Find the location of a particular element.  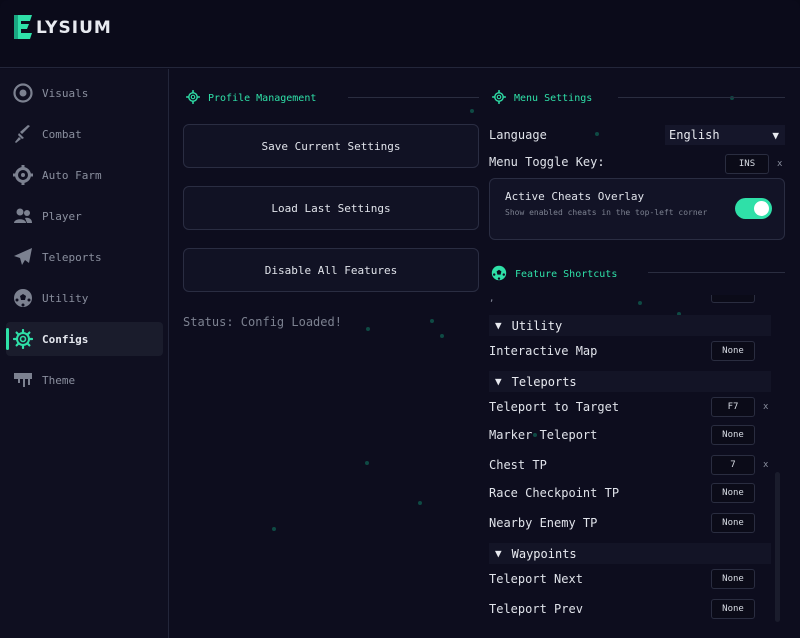

overlay-title: Active Cheats Overlay is located at coordinates (575, 196).